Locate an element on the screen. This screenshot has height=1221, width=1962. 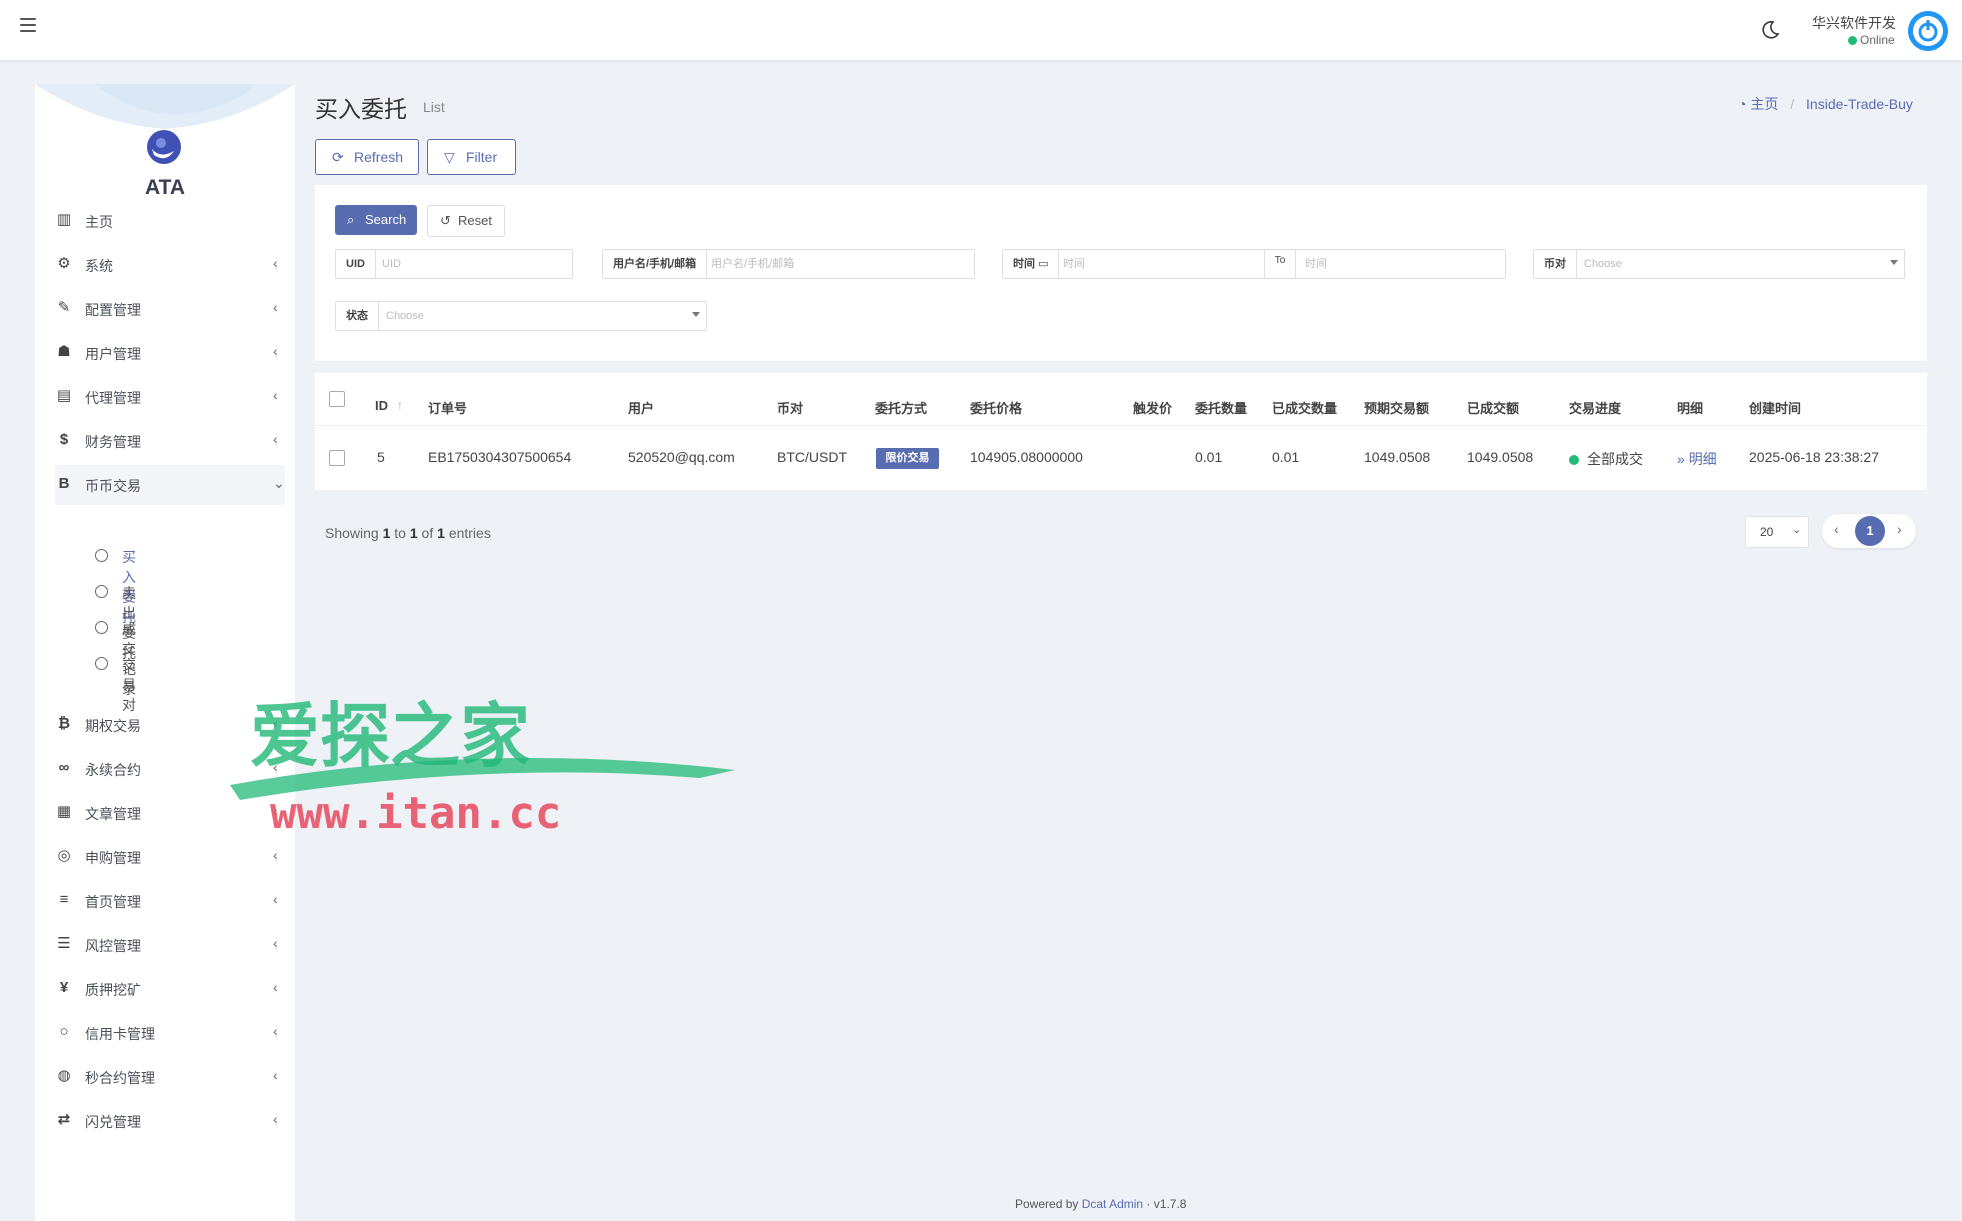
page-1-button: 1 is located at coordinates (1870, 531).